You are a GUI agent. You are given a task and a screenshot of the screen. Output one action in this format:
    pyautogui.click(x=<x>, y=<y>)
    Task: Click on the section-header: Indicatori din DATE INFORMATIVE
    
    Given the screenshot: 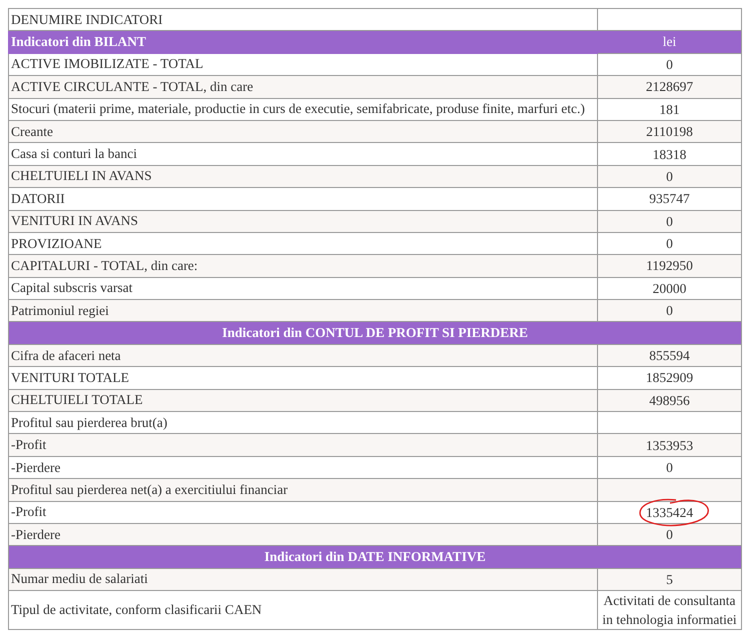 What is the action you would take?
    pyautogui.click(x=375, y=557)
    